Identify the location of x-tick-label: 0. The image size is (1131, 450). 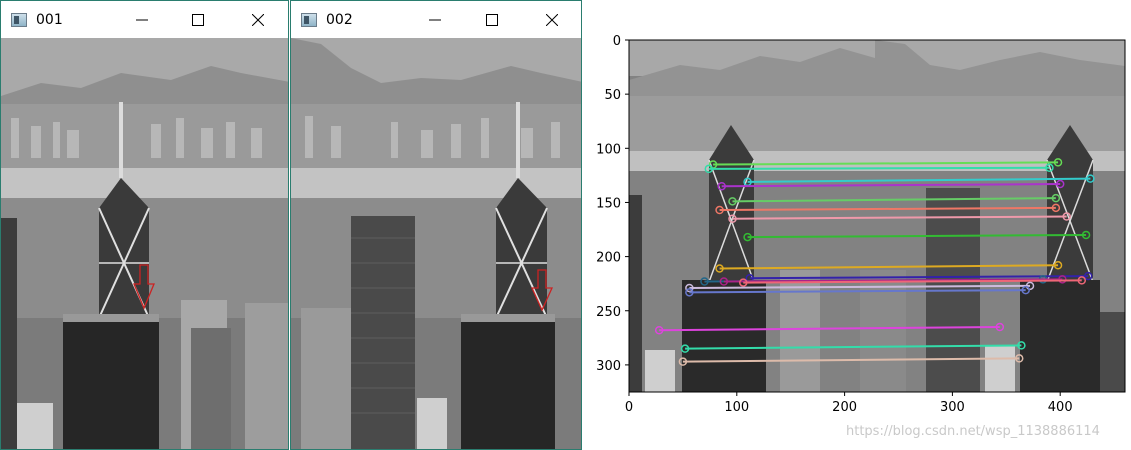
(629, 407).